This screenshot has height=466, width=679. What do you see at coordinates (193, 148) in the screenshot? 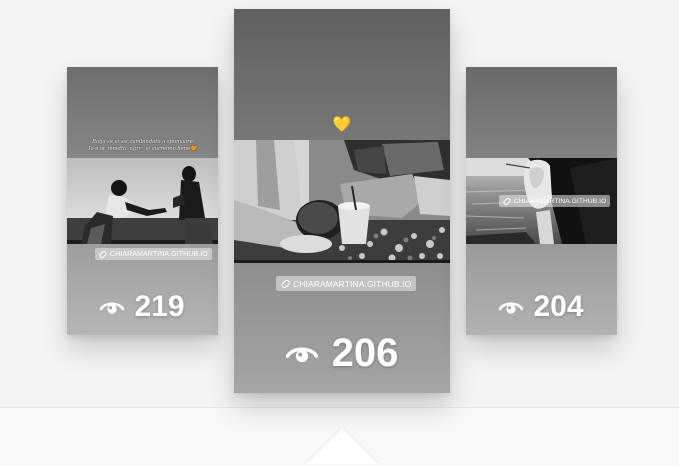
I see `orange-heart-emoji: 🧡` at bounding box center [193, 148].